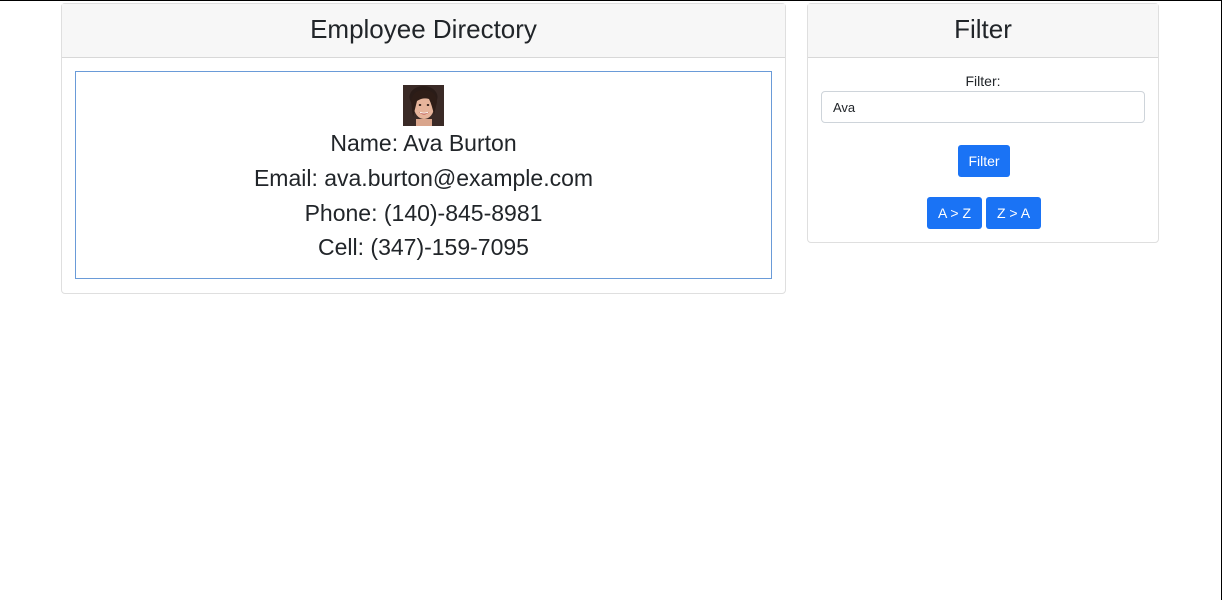 This screenshot has width=1222, height=600. Describe the element at coordinates (983, 31) in the screenshot. I see `filter-title: Filter` at that location.